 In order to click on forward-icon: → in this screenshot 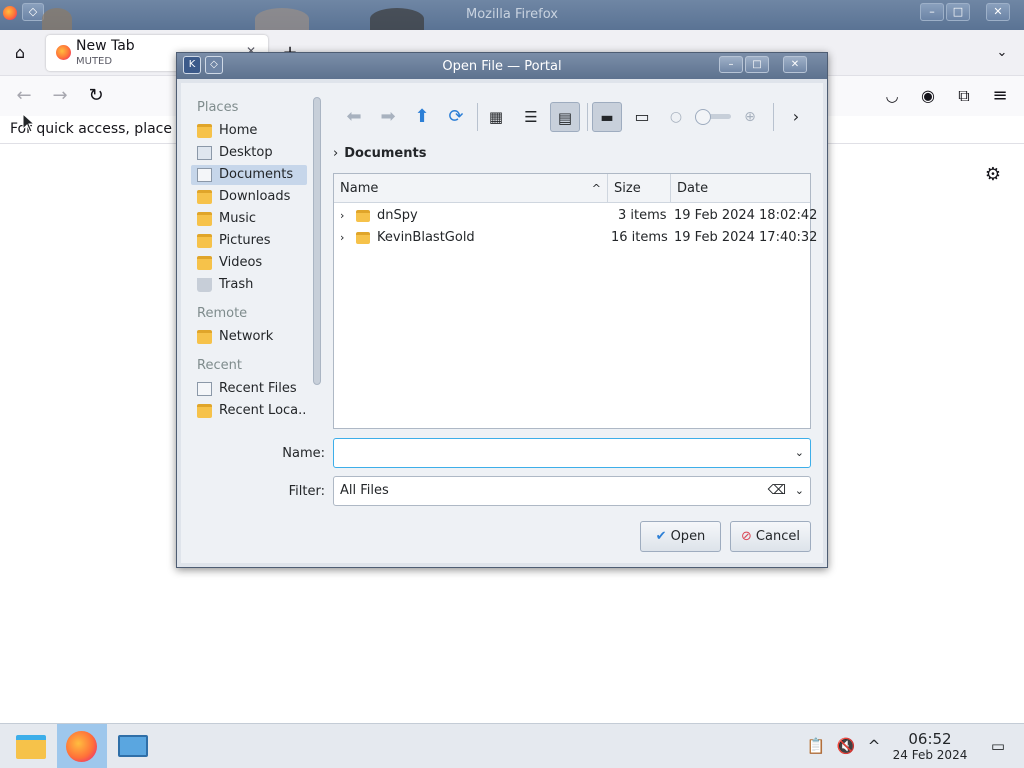, I will do `click(60, 96)`.